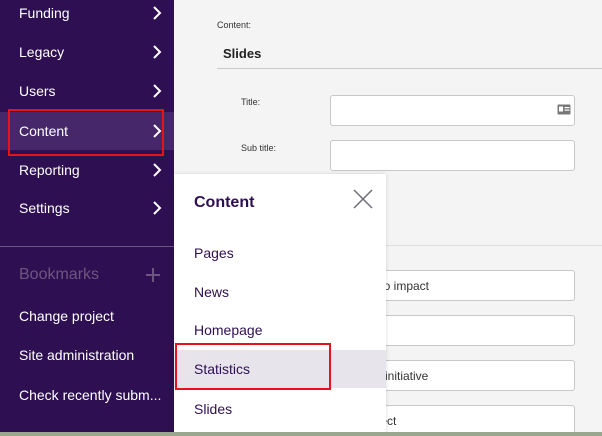  Describe the element at coordinates (452, 155) in the screenshot. I see `subtitle-input` at that location.